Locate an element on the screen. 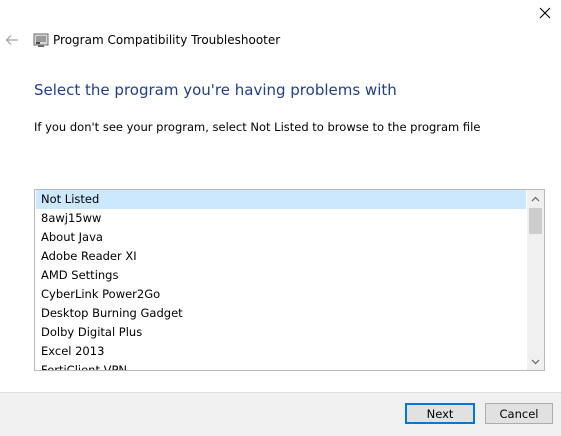 This screenshot has height=436, width=561. chevron-up-icon is located at coordinates (535, 198).